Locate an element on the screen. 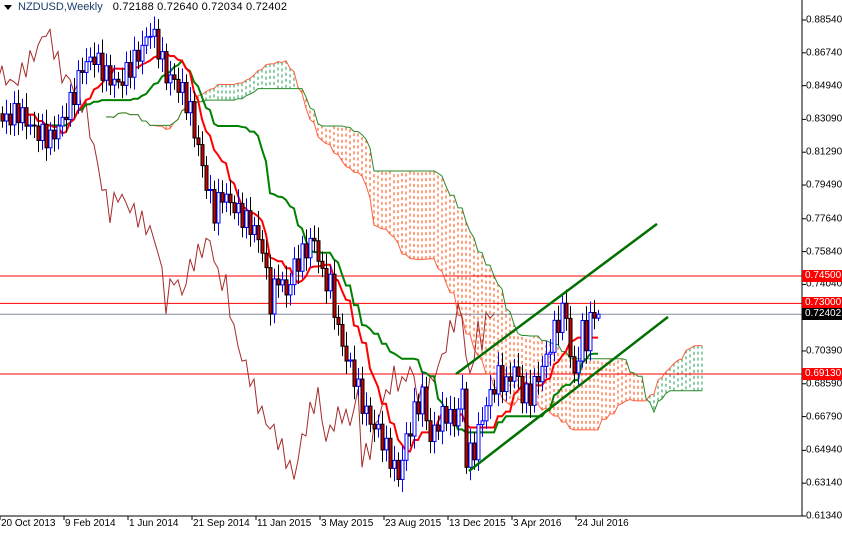 Image resolution: width=842 pixels, height=534 pixels. level-price-tag: 0.72402 is located at coordinates (822, 314).